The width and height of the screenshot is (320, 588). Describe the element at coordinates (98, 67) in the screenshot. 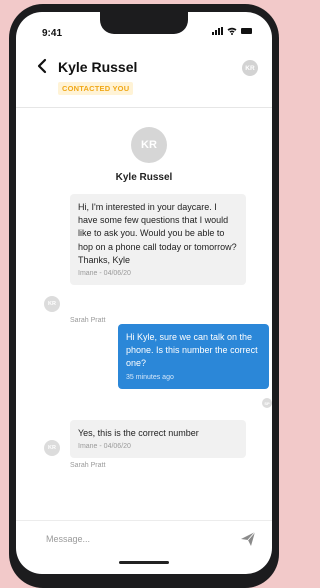

I see `contact-name: Kyle Russel` at that location.